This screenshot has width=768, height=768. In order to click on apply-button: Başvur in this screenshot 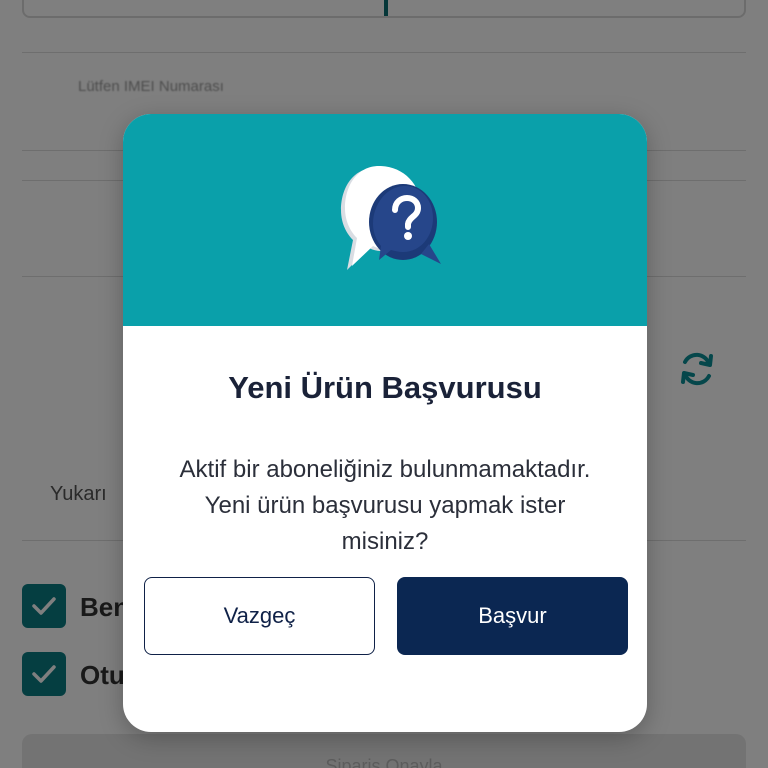, I will do `click(512, 616)`.